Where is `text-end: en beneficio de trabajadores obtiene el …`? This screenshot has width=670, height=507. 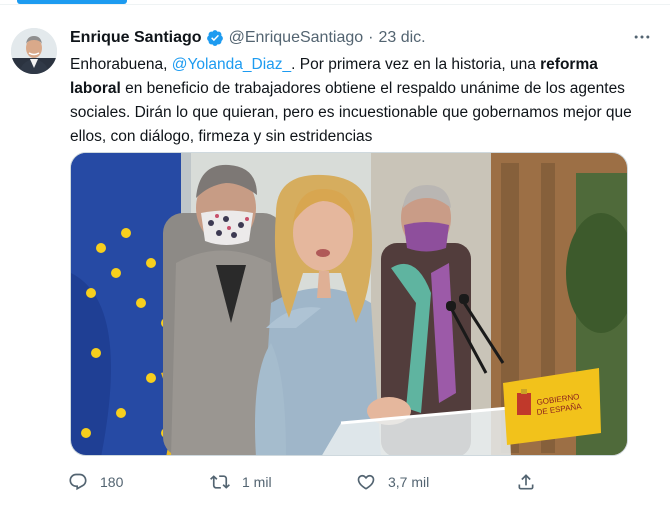 text-end: en beneficio de trabajadores obtiene el … is located at coordinates (351, 112).